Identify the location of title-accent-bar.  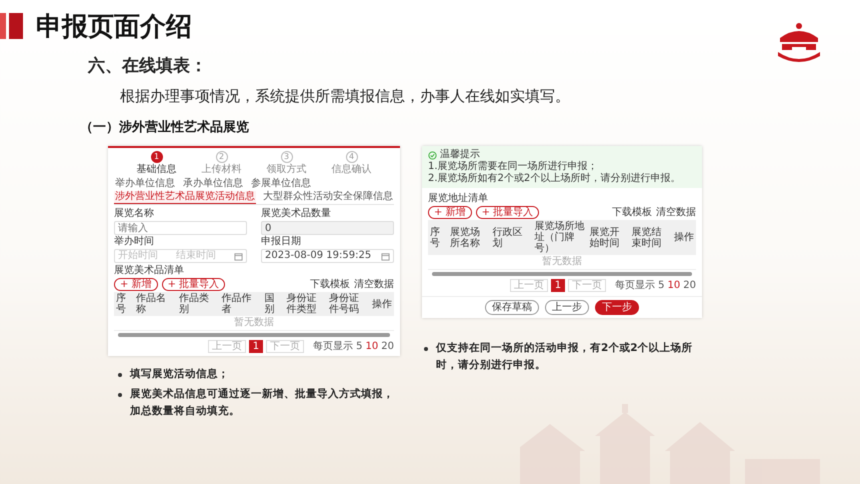
(12, 26).